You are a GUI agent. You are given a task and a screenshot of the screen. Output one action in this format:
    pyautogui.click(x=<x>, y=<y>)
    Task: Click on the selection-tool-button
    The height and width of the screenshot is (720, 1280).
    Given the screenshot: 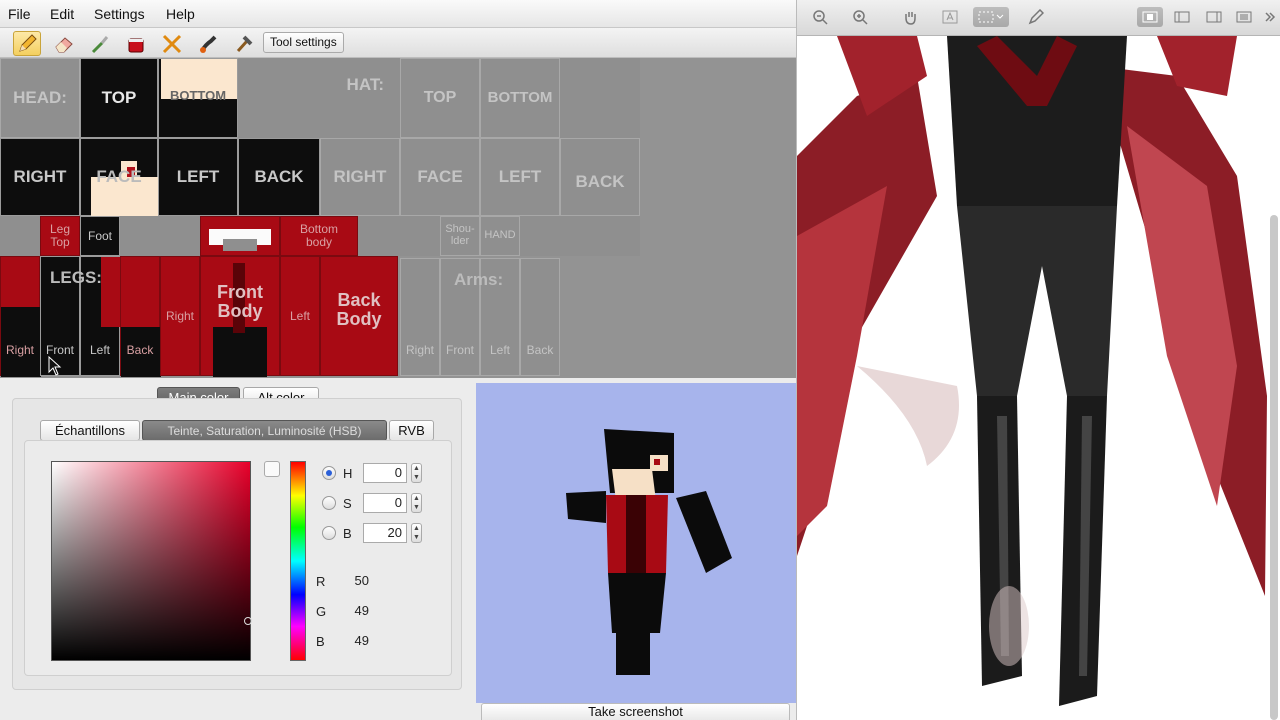 What is the action you would take?
    pyautogui.click(x=991, y=17)
    